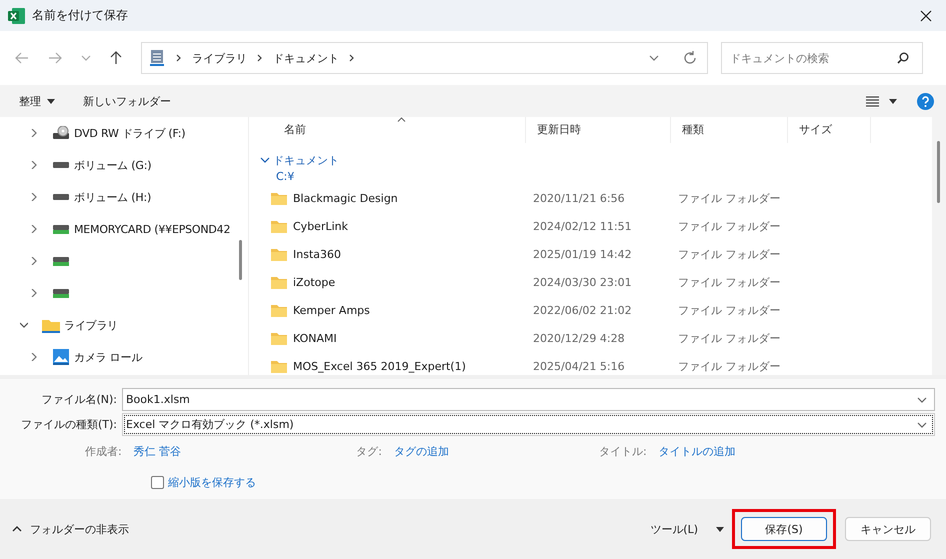 Image resolution: width=946 pixels, height=559 pixels. Describe the element at coordinates (687, 529) in the screenshot. I see `tools-menu-button: ツール(L)` at that location.